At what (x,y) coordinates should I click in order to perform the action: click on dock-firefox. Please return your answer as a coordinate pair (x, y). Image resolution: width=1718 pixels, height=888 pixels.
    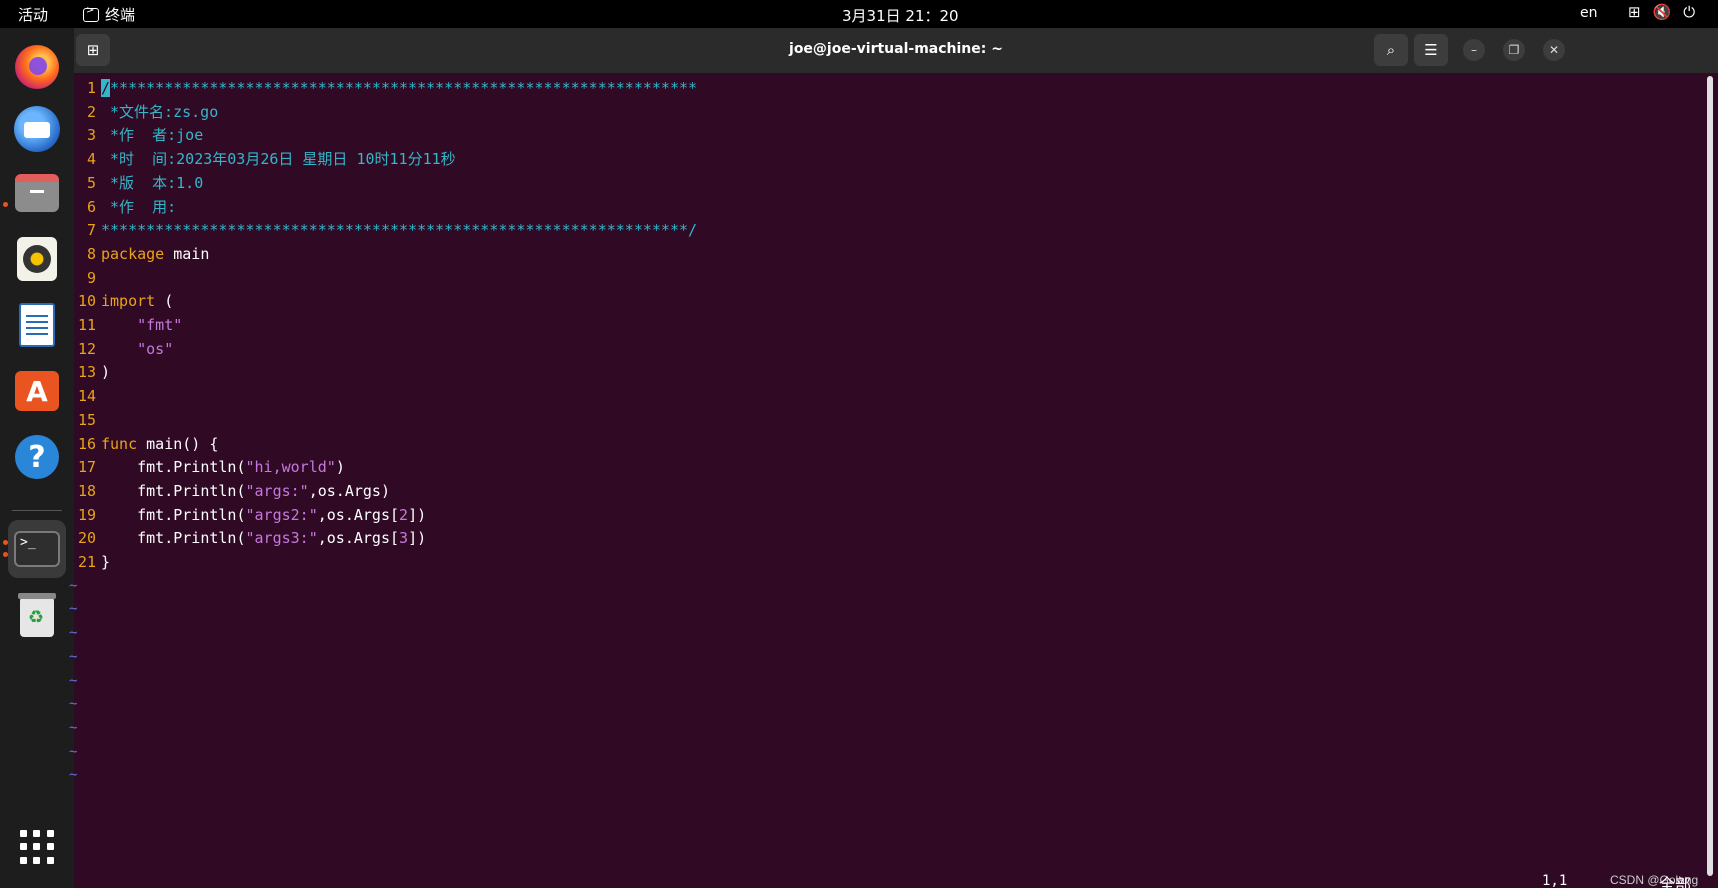
    Looking at the image, I should click on (37, 67).